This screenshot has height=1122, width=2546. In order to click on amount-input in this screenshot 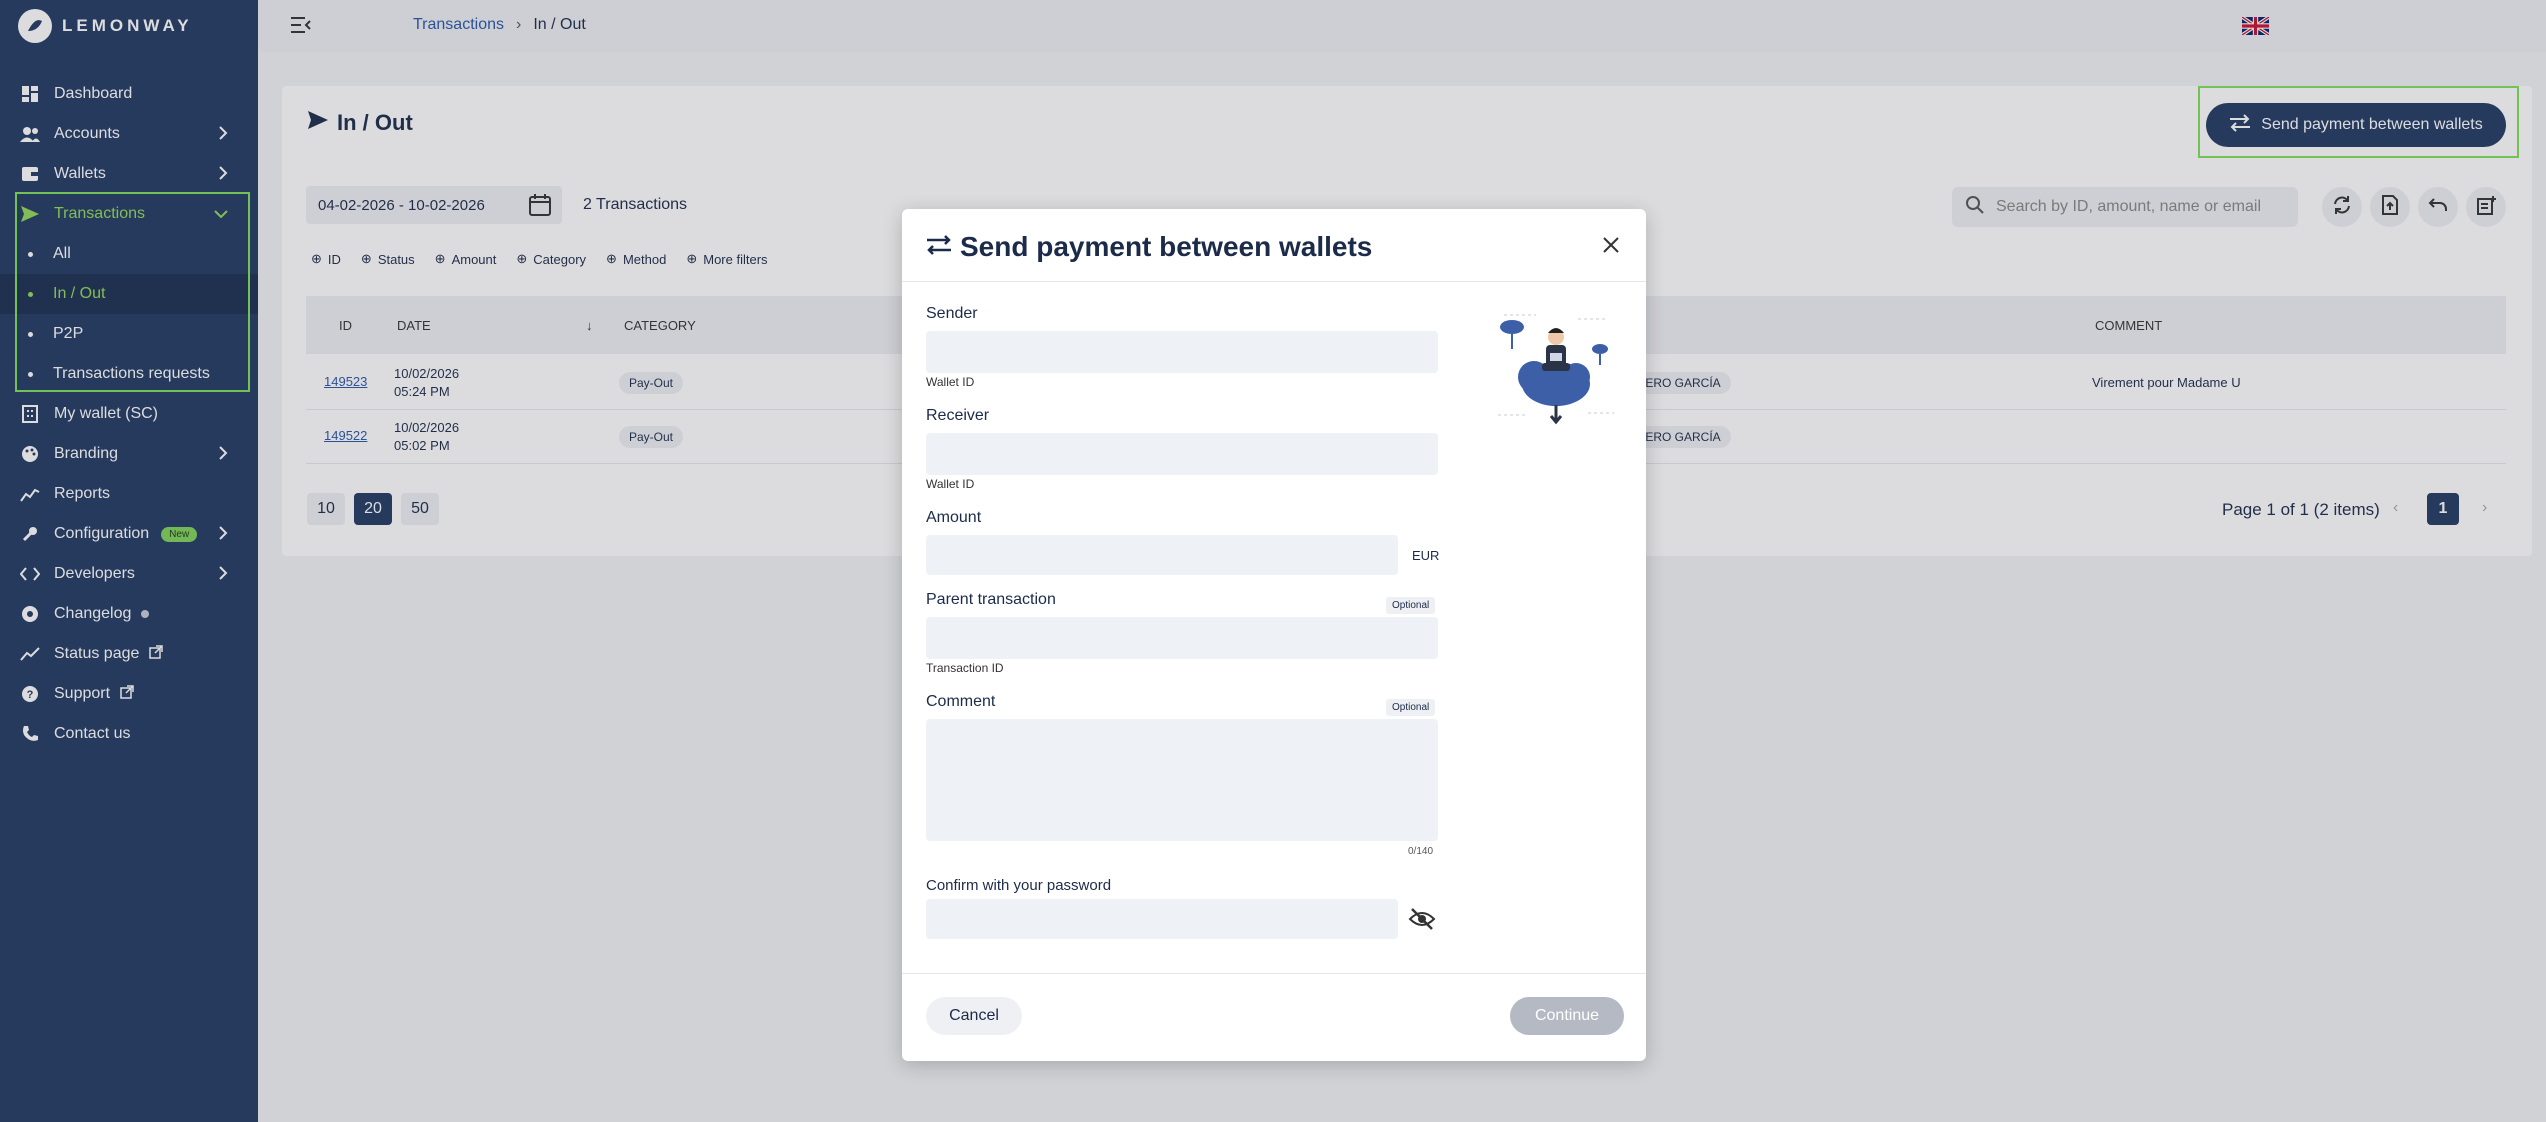, I will do `click(1162, 555)`.